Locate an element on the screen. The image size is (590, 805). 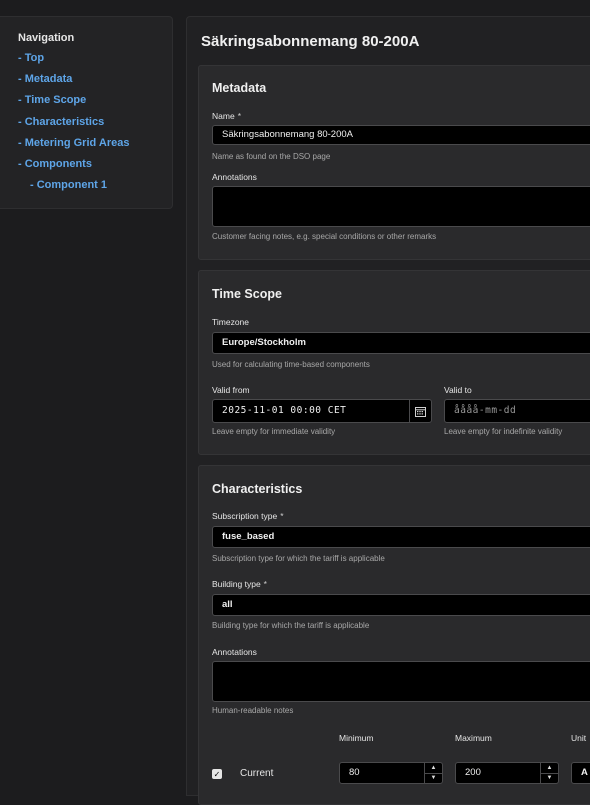
nav-link-time-scope: - Time Scope is located at coordinates (95, 104).